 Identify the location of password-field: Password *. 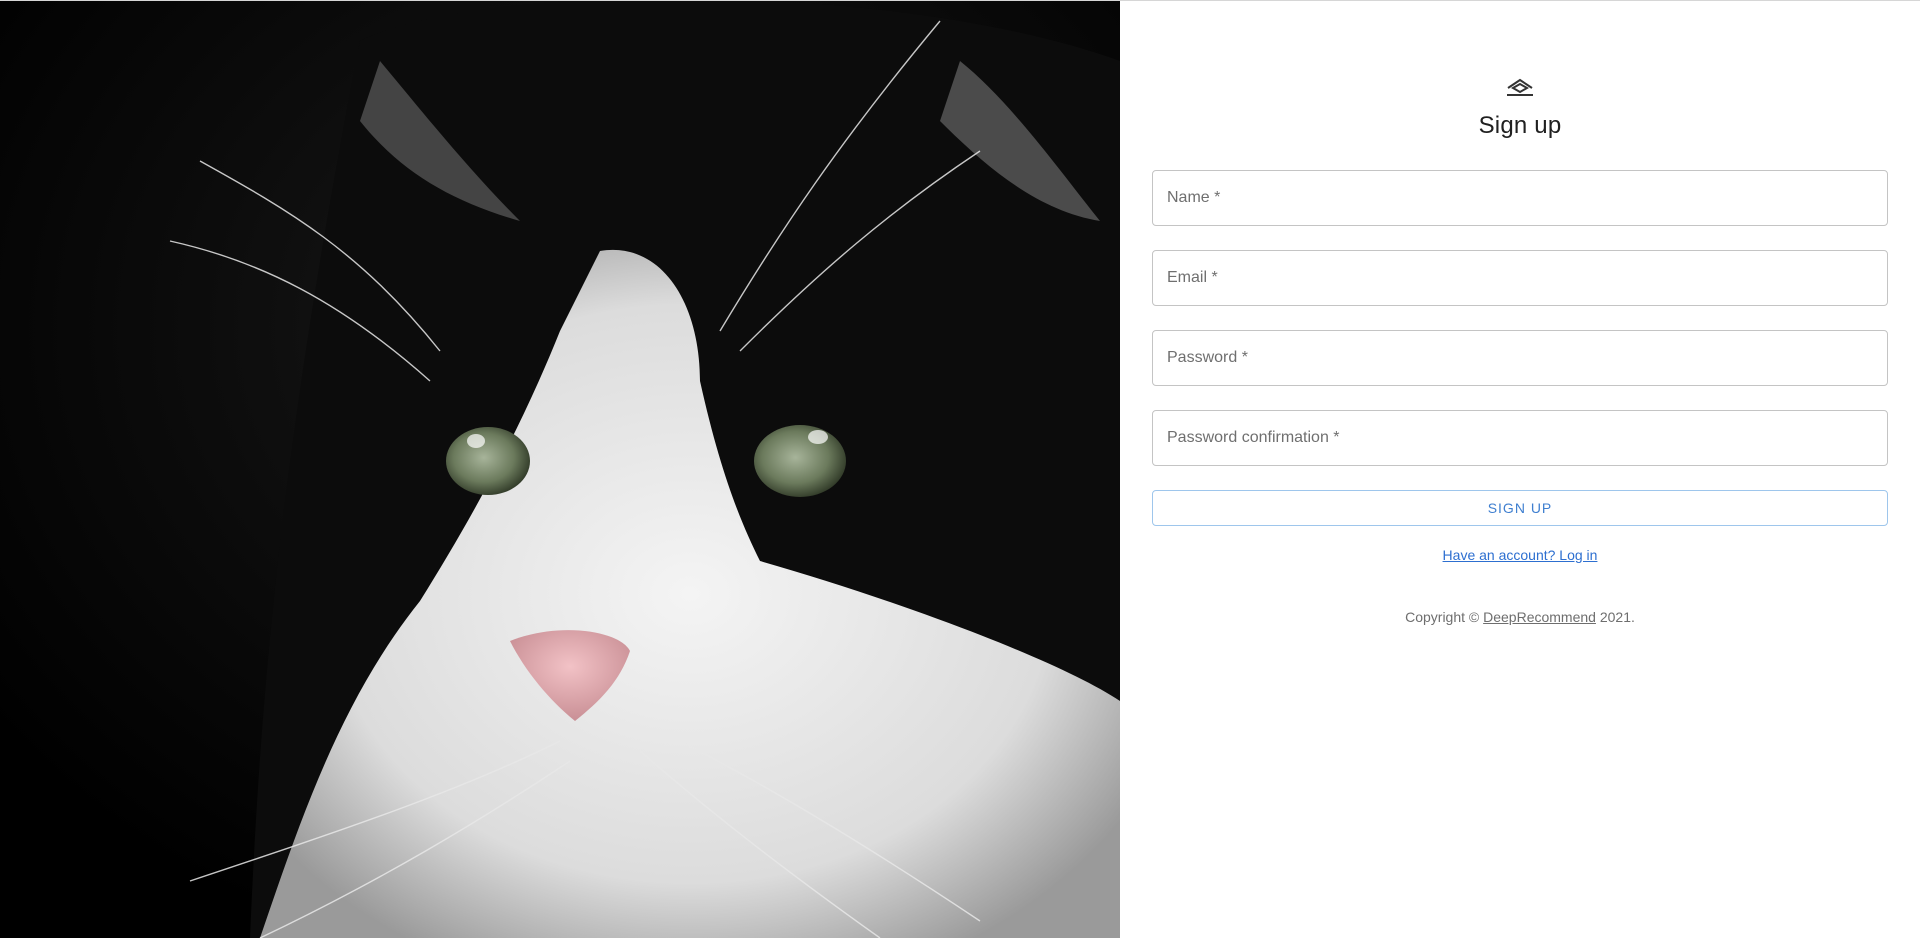
(1520, 358).